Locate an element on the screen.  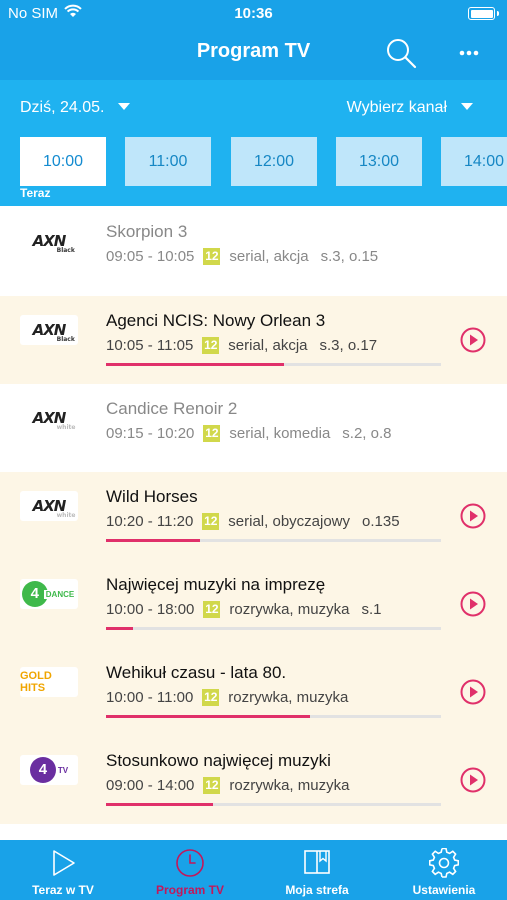
app-header: No SIM 10:36 Program TV is located at coordinates (253, 40).